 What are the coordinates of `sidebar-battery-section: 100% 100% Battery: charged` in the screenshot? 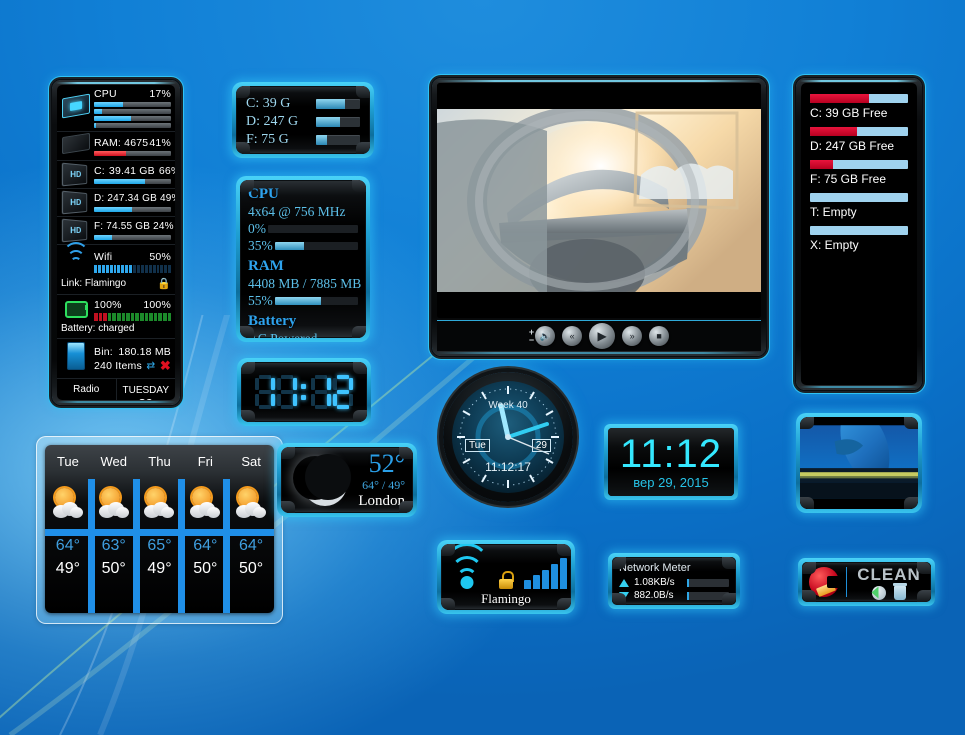 It's located at (116, 317).